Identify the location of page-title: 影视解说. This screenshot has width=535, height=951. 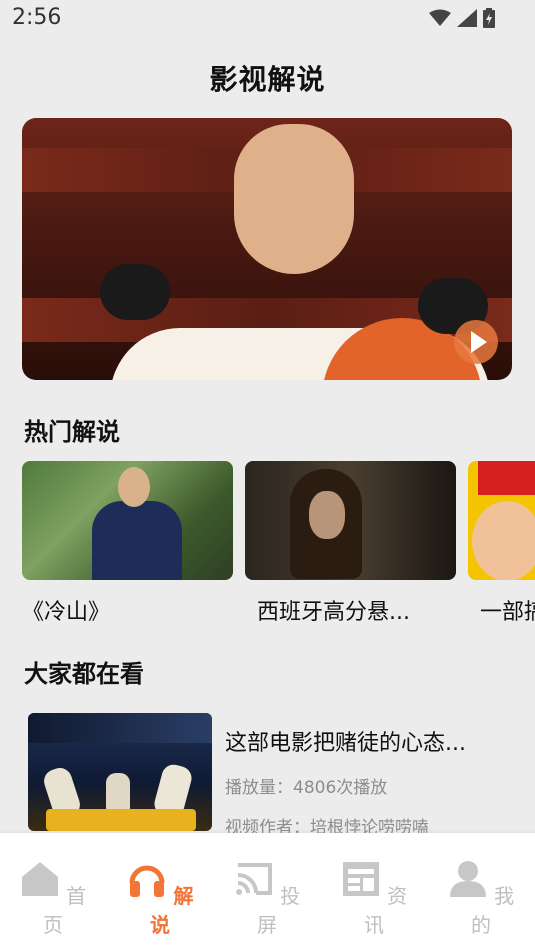
(267, 79).